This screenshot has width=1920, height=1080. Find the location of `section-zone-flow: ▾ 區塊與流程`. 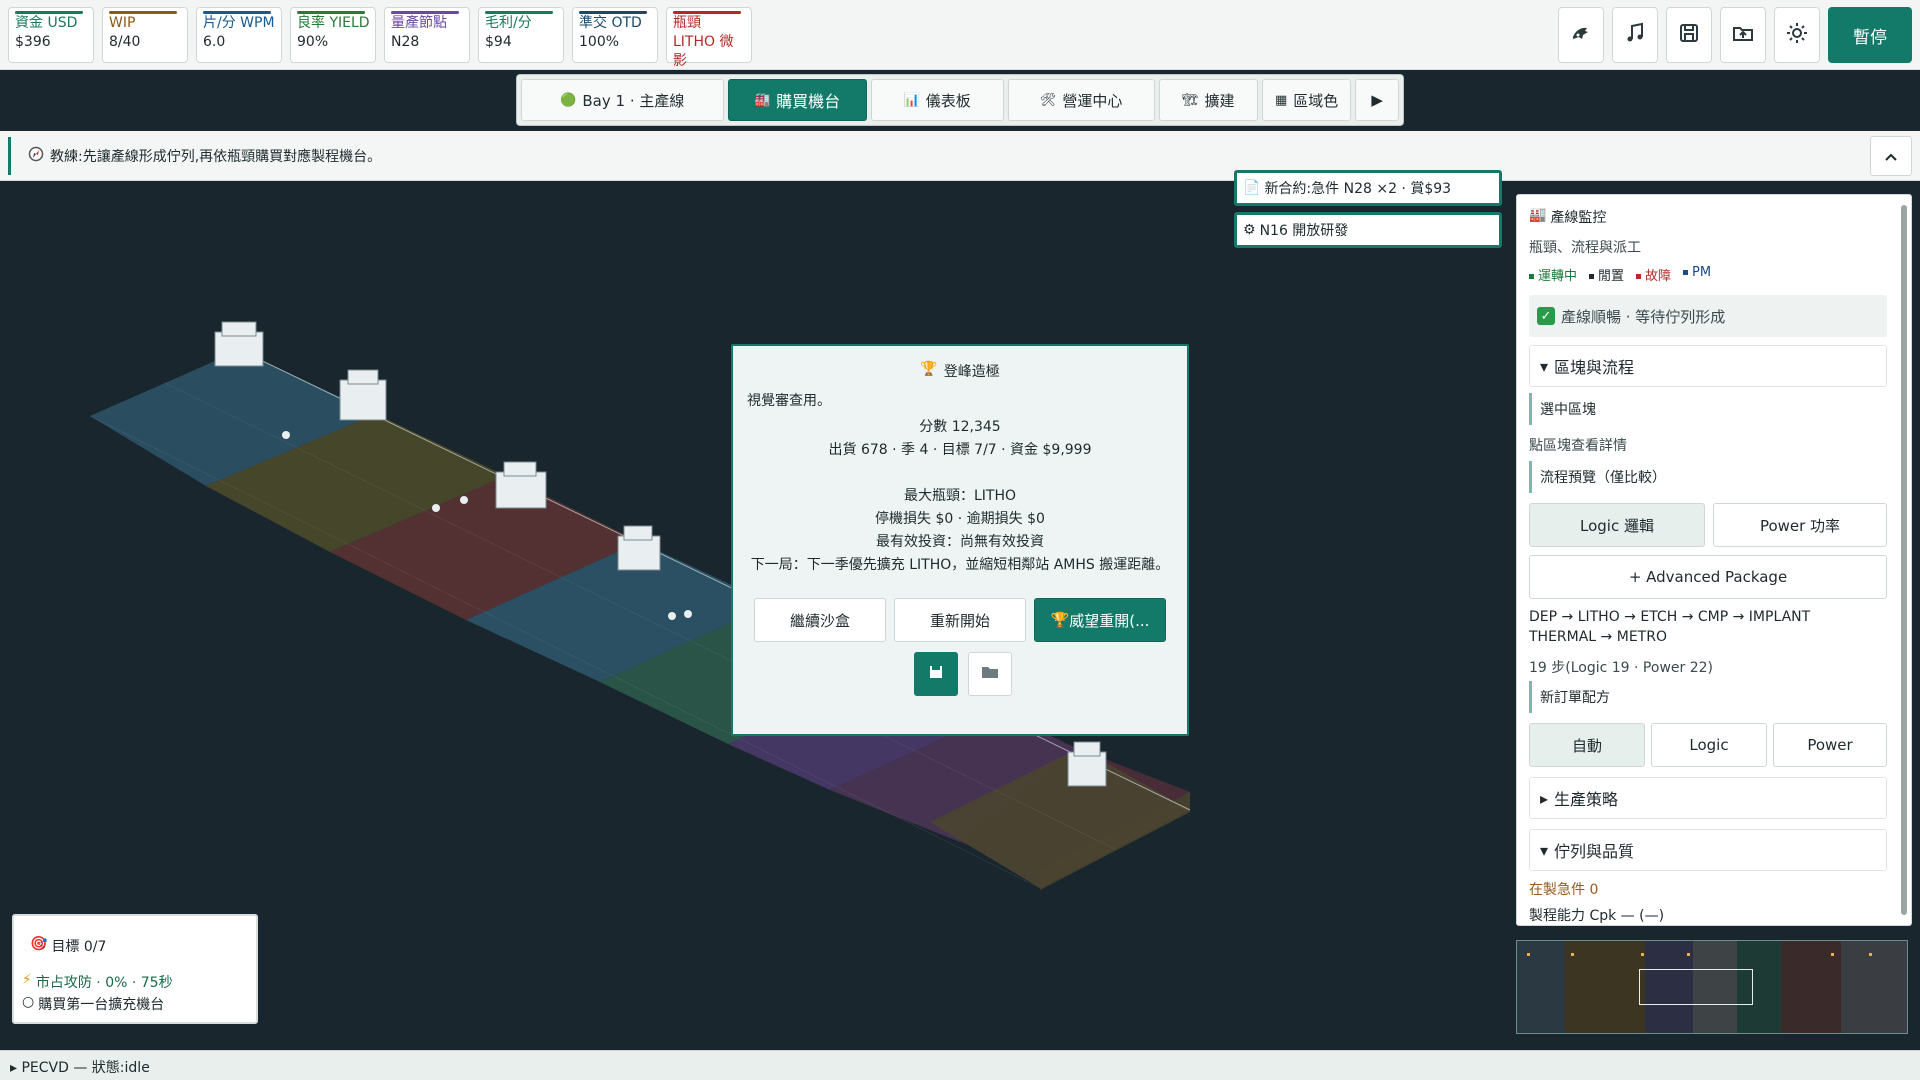

section-zone-flow: ▾ 區塊與流程 is located at coordinates (1708, 366).